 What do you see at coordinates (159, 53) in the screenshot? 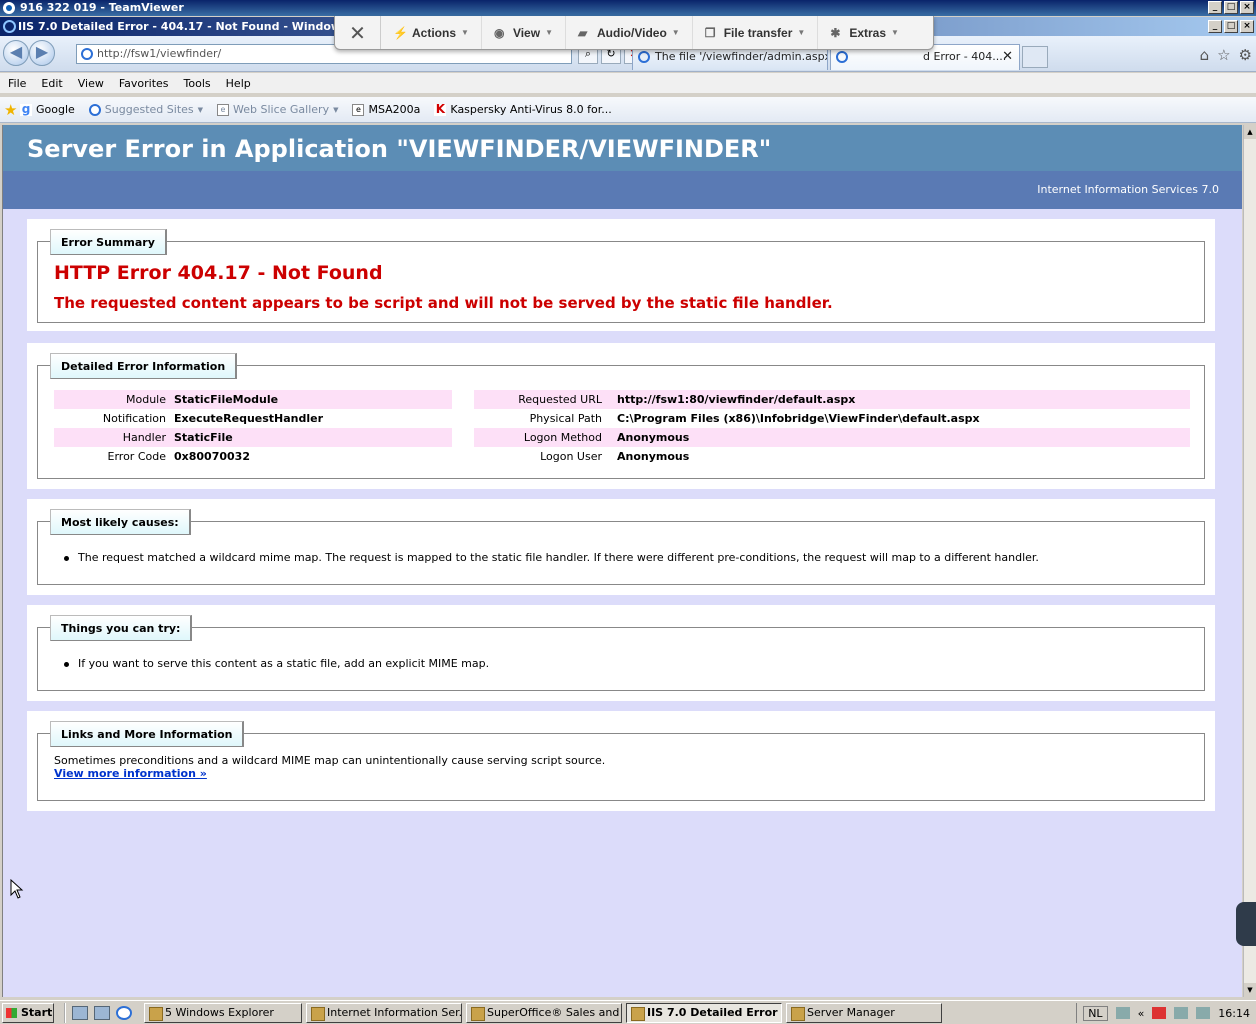
I see `address-text: http://fsw1/viewfinder/` at bounding box center [159, 53].